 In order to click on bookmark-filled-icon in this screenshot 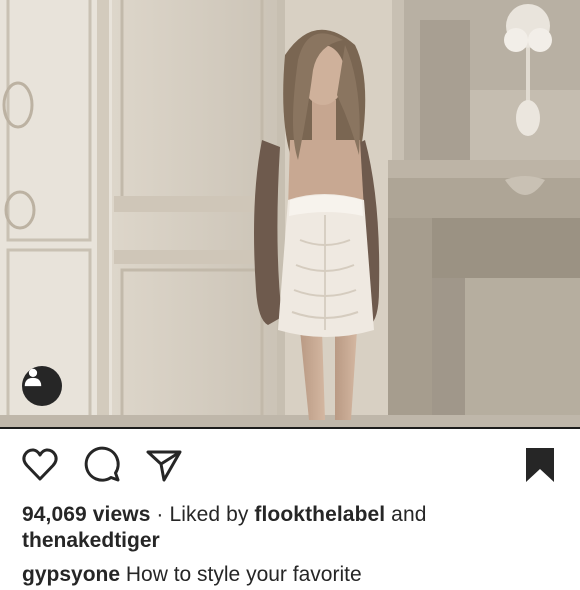, I will do `click(540, 465)`.